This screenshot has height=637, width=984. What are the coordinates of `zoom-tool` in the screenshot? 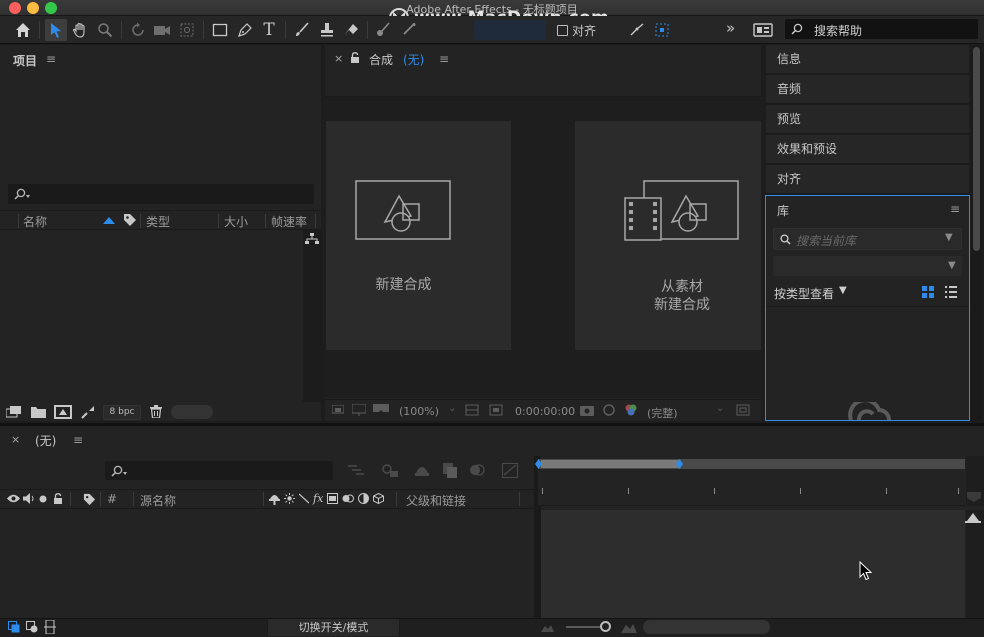 It's located at (105, 30).